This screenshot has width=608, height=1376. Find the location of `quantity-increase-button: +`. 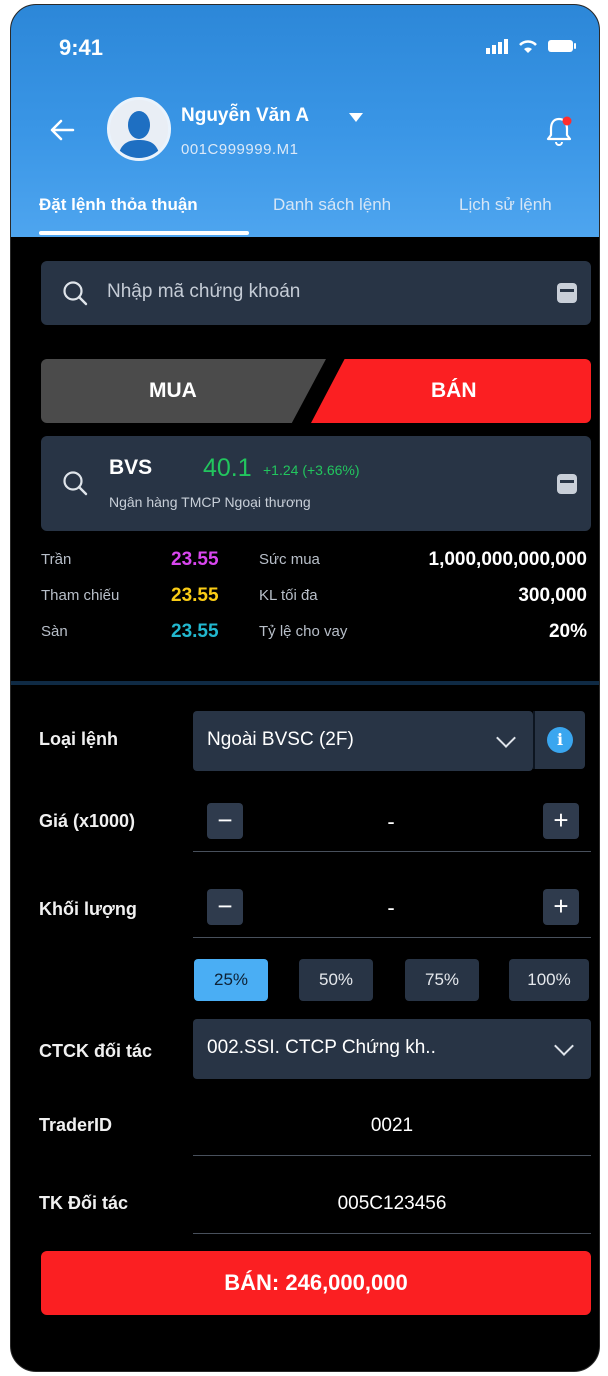

quantity-increase-button: + is located at coordinates (561, 907).